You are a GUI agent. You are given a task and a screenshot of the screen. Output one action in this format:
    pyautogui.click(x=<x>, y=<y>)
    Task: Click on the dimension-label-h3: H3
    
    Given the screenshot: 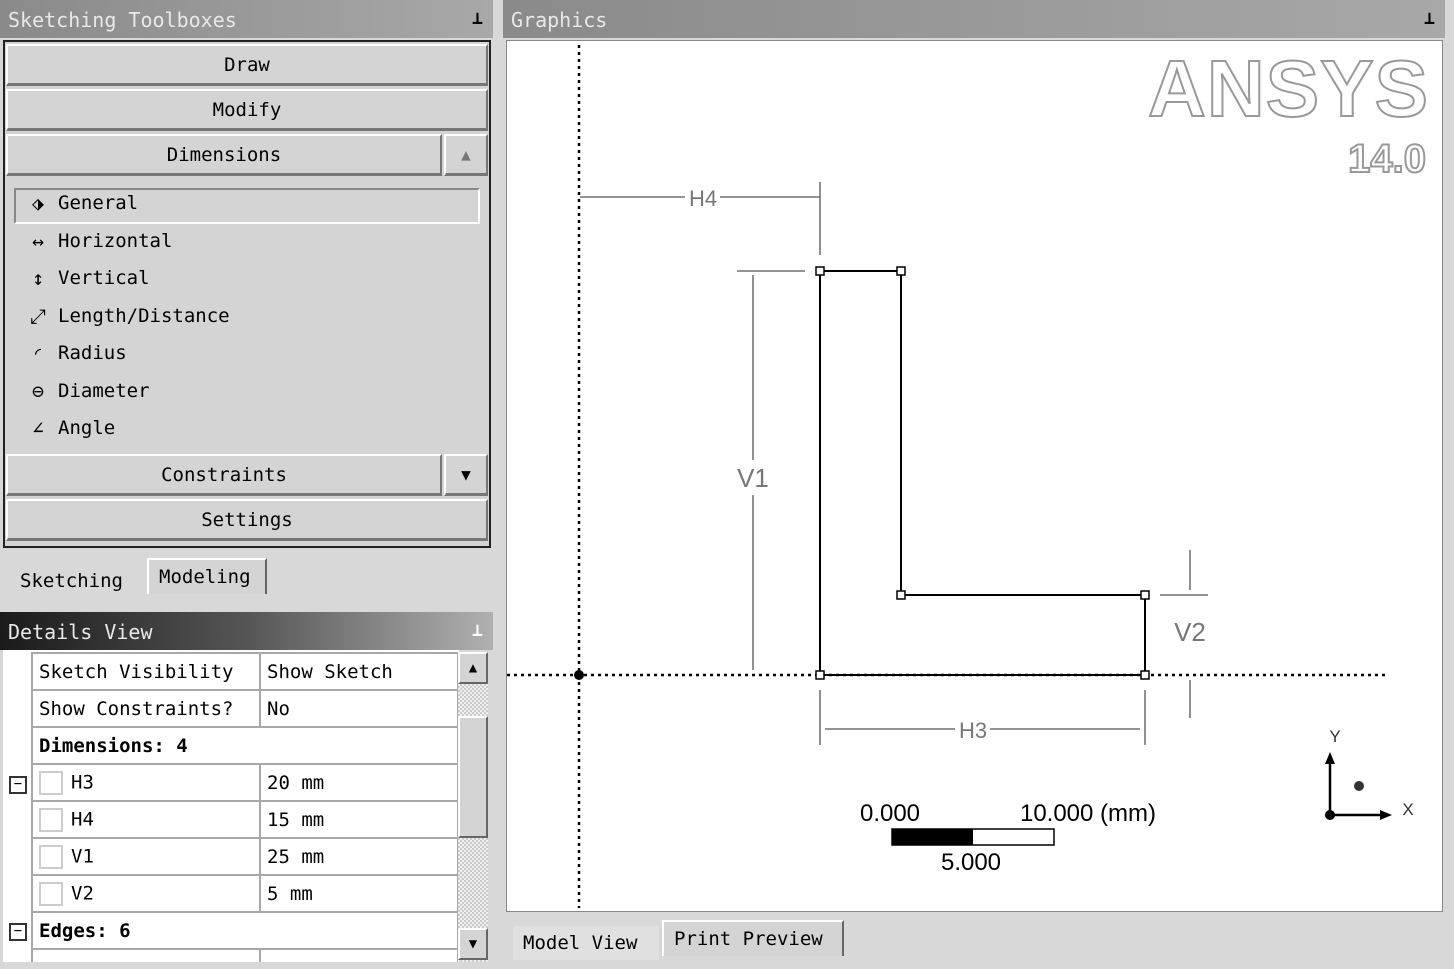 What is the action you would take?
    pyautogui.click(x=973, y=730)
    